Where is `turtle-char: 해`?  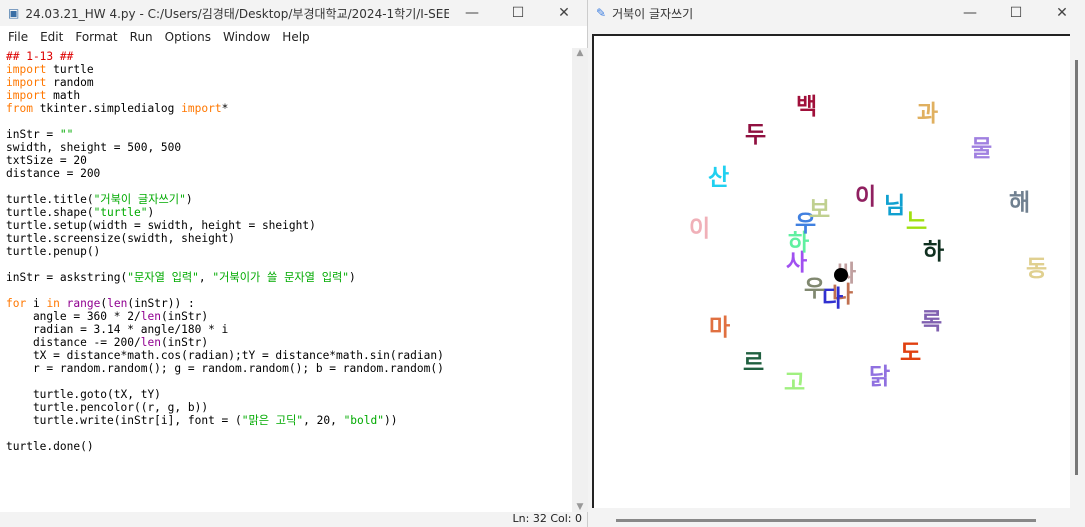 turtle-char: 해 is located at coordinates (1020, 203).